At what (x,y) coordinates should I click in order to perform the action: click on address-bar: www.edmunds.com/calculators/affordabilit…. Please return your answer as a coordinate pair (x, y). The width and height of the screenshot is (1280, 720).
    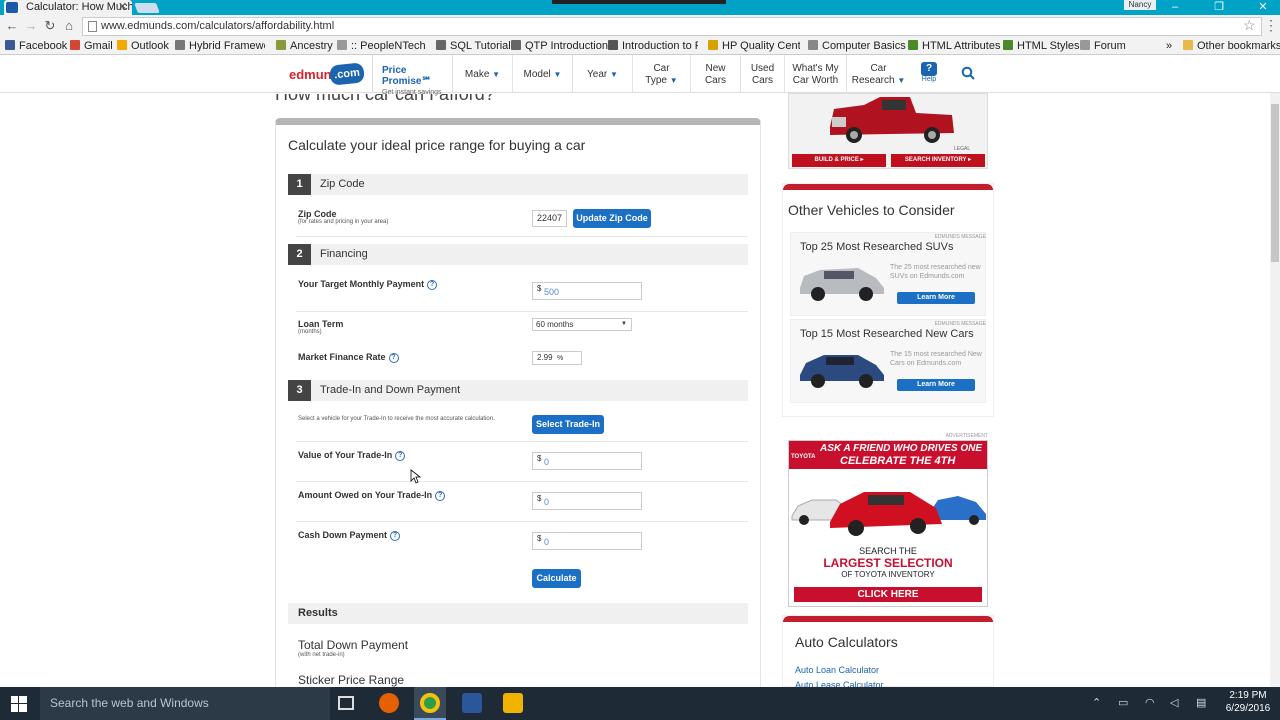
    Looking at the image, I should click on (672, 26).